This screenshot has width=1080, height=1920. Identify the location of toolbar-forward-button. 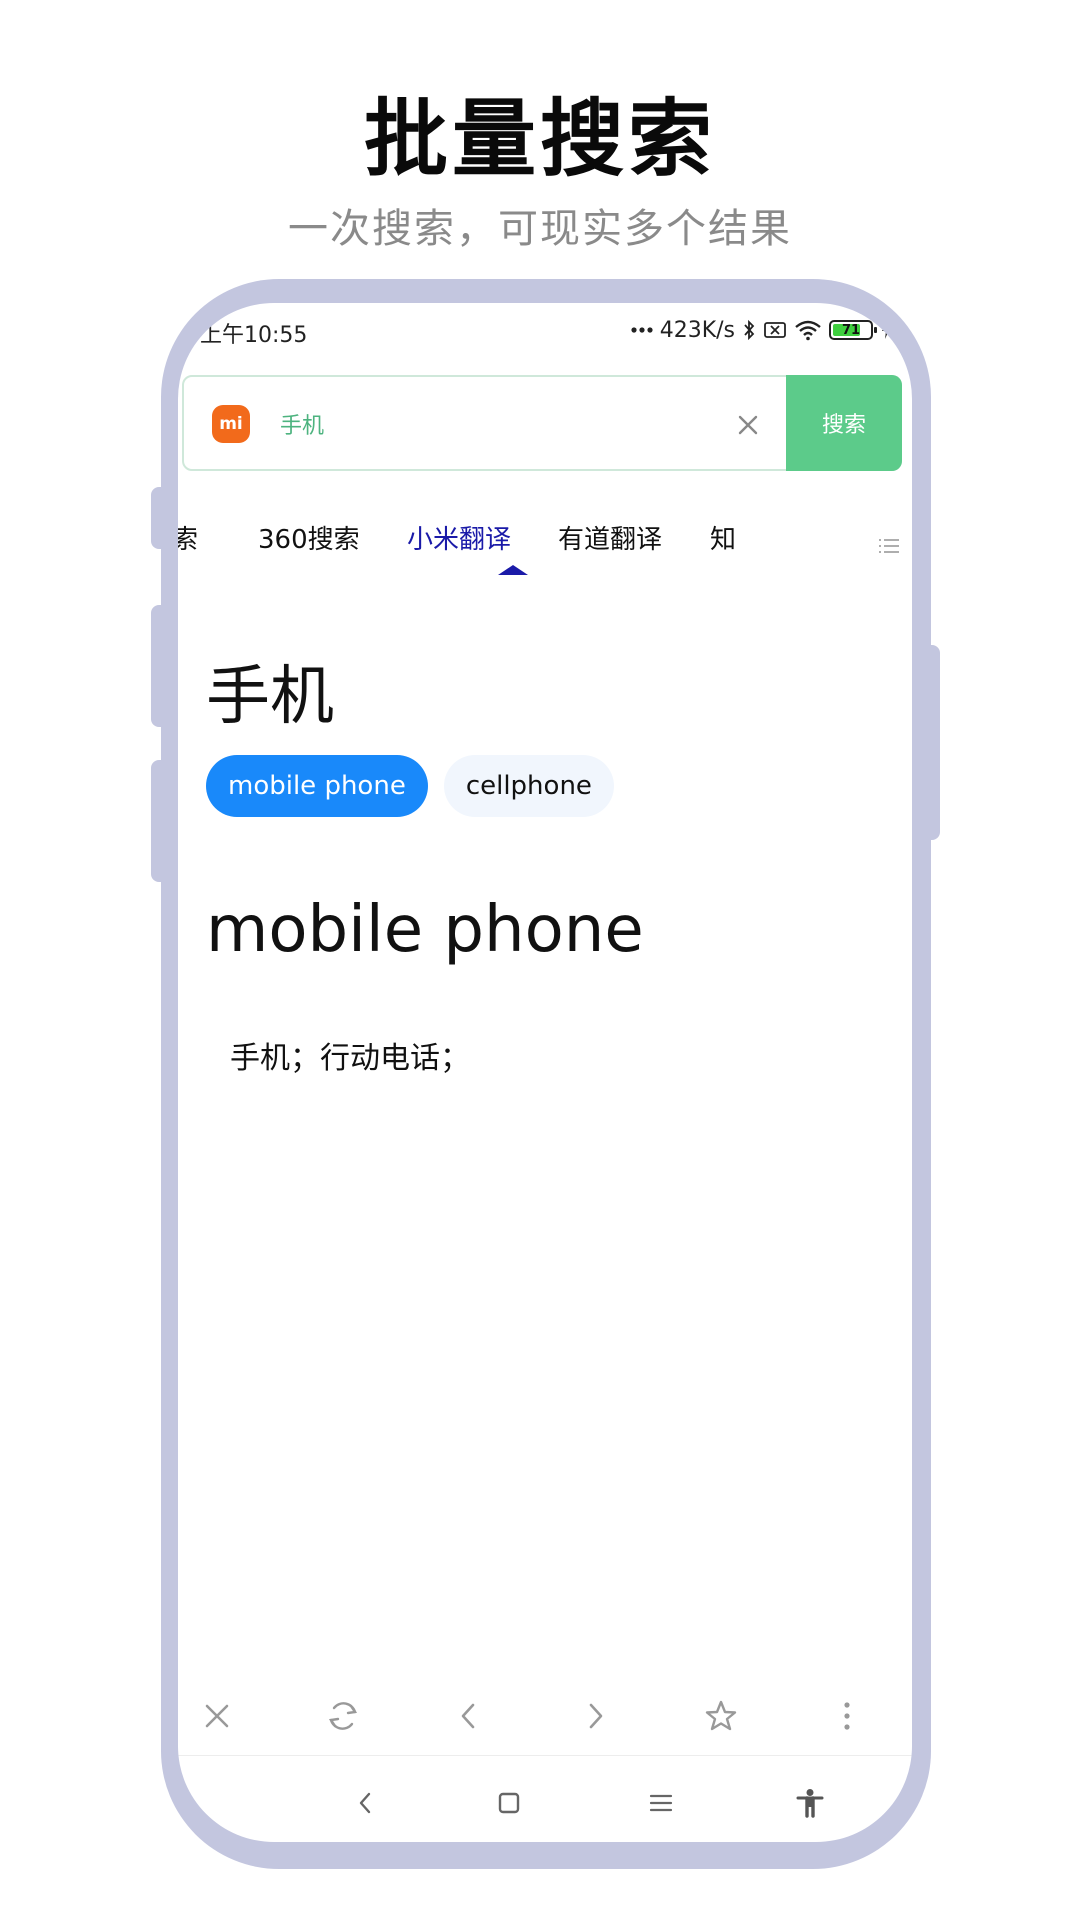
(595, 1716).